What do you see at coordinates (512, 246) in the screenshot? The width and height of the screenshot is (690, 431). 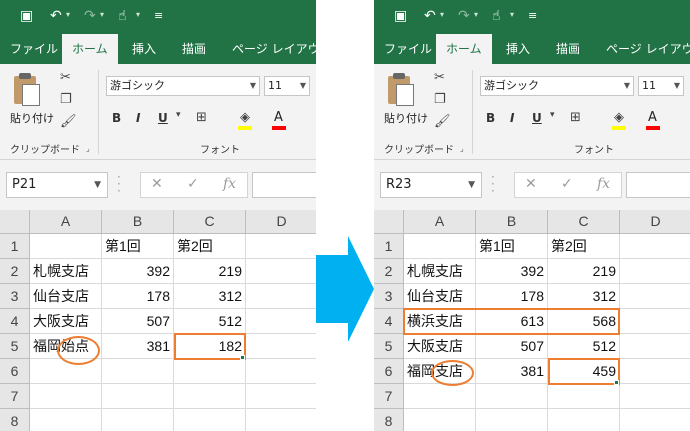 I see `cell: 第1回` at bounding box center [512, 246].